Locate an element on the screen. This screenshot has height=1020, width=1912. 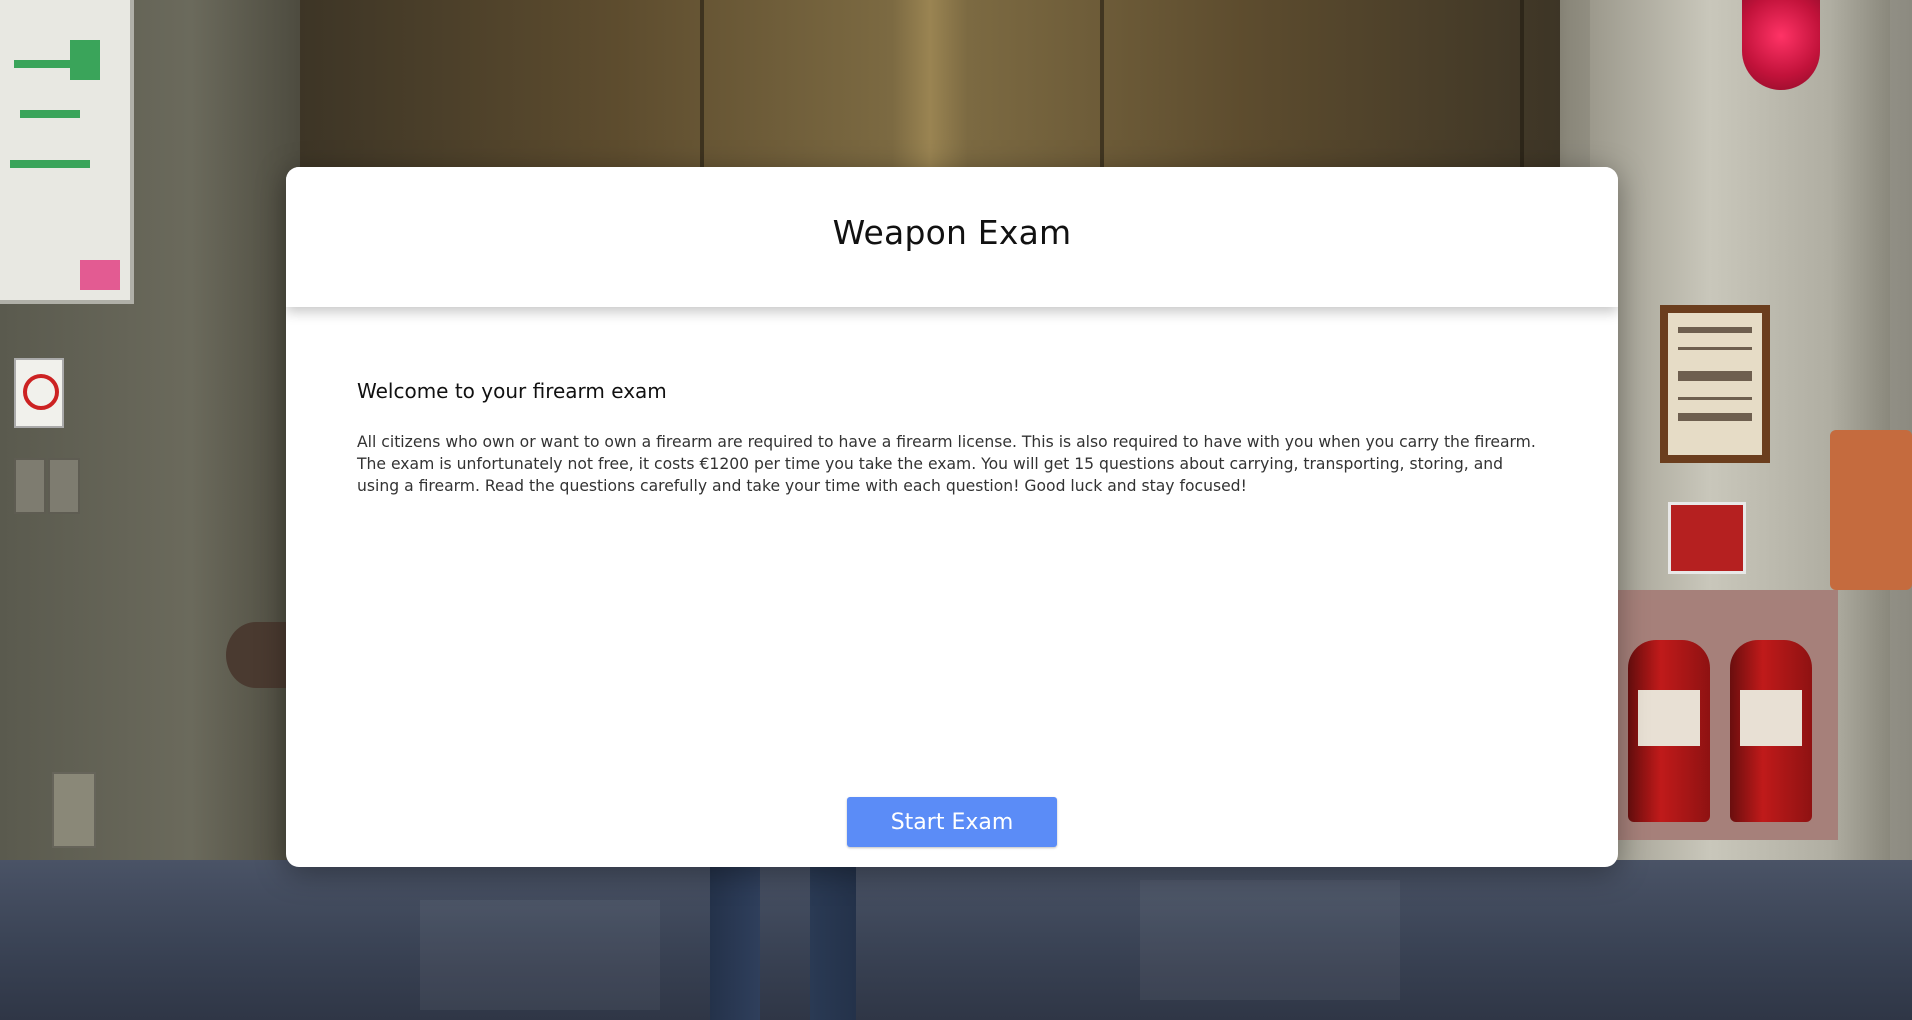
power-outlet-icon is located at coordinates (74, 810).